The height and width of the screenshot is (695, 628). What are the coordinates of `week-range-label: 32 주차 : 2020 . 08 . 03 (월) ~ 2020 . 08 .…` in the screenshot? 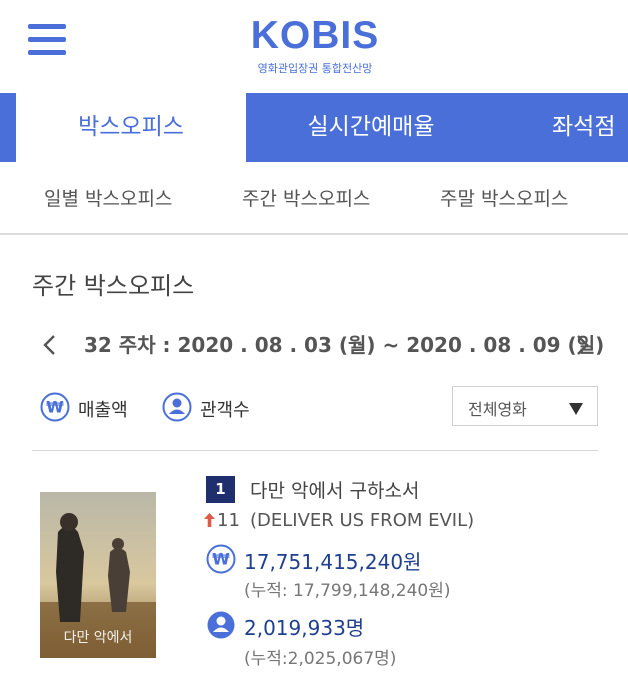 It's located at (344, 345).